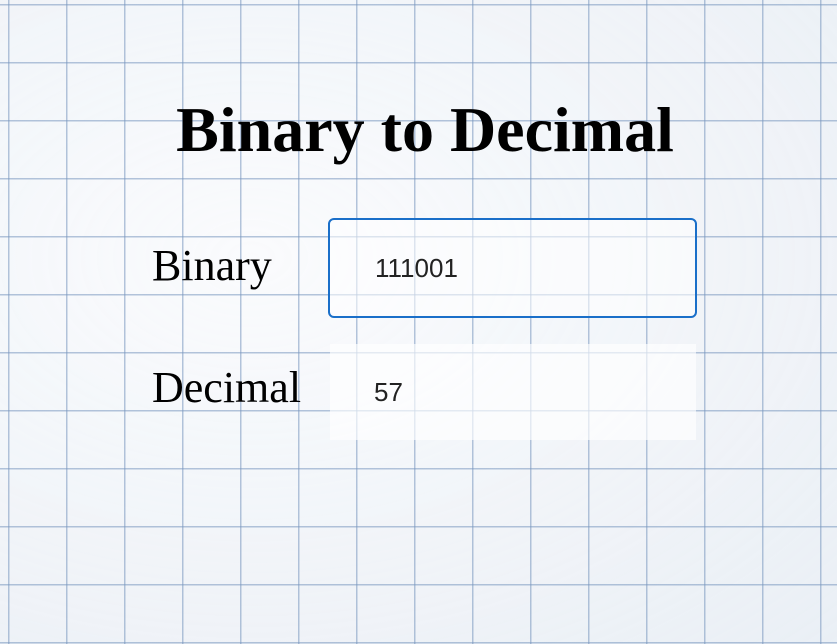 This screenshot has width=837, height=644. Describe the element at coordinates (513, 392) in the screenshot. I see `decimal-output: 57` at that location.